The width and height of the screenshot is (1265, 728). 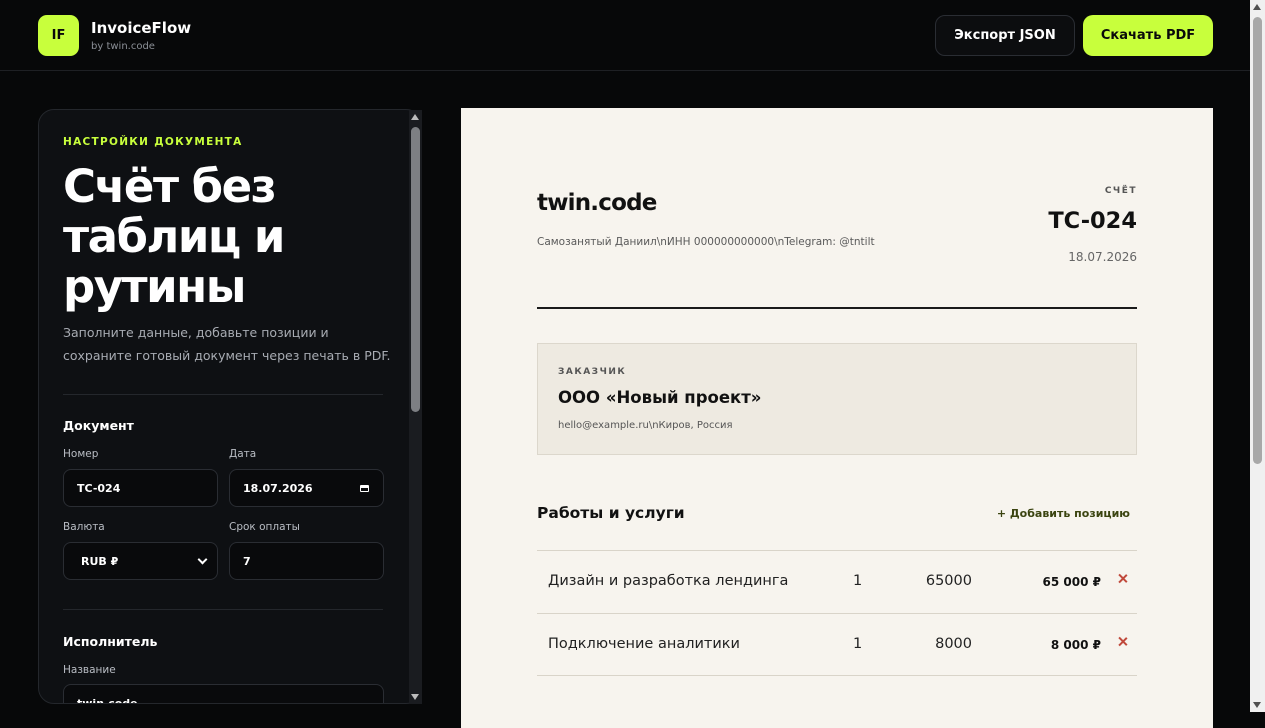 I want to click on app-name: InvoiceFlow, so click(x=141, y=28).